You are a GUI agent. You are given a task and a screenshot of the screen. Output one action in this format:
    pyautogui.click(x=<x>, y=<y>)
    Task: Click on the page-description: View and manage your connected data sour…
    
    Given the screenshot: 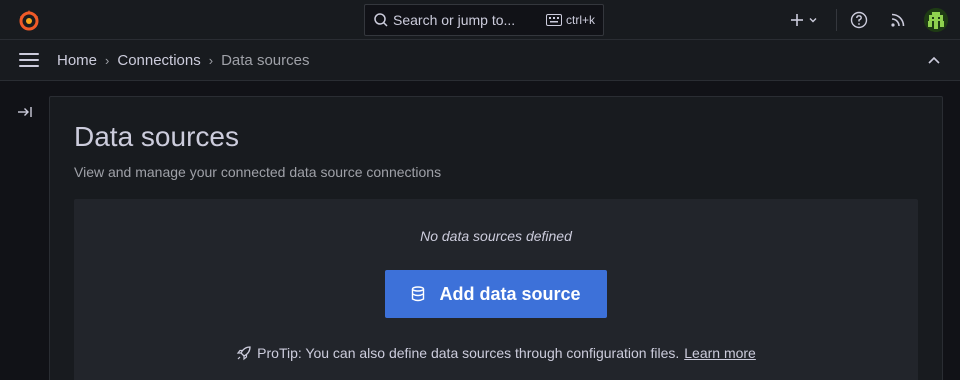 What is the action you would take?
    pyautogui.click(x=258, y=172)
    